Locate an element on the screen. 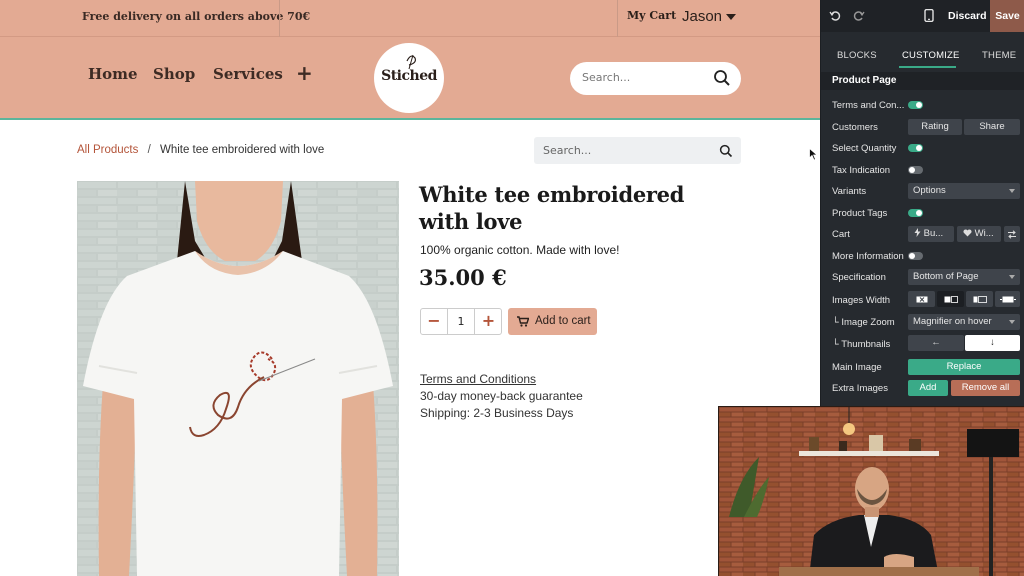 Image resolution: width=1024 pixels, height=576 pixels. heart-icon is located at coordinates (969, 233).